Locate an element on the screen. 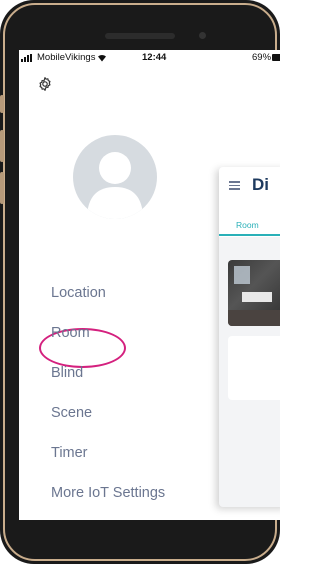 This screenshot has width=320, height=564. tab-room: Room is located at coordinates (247, 225).